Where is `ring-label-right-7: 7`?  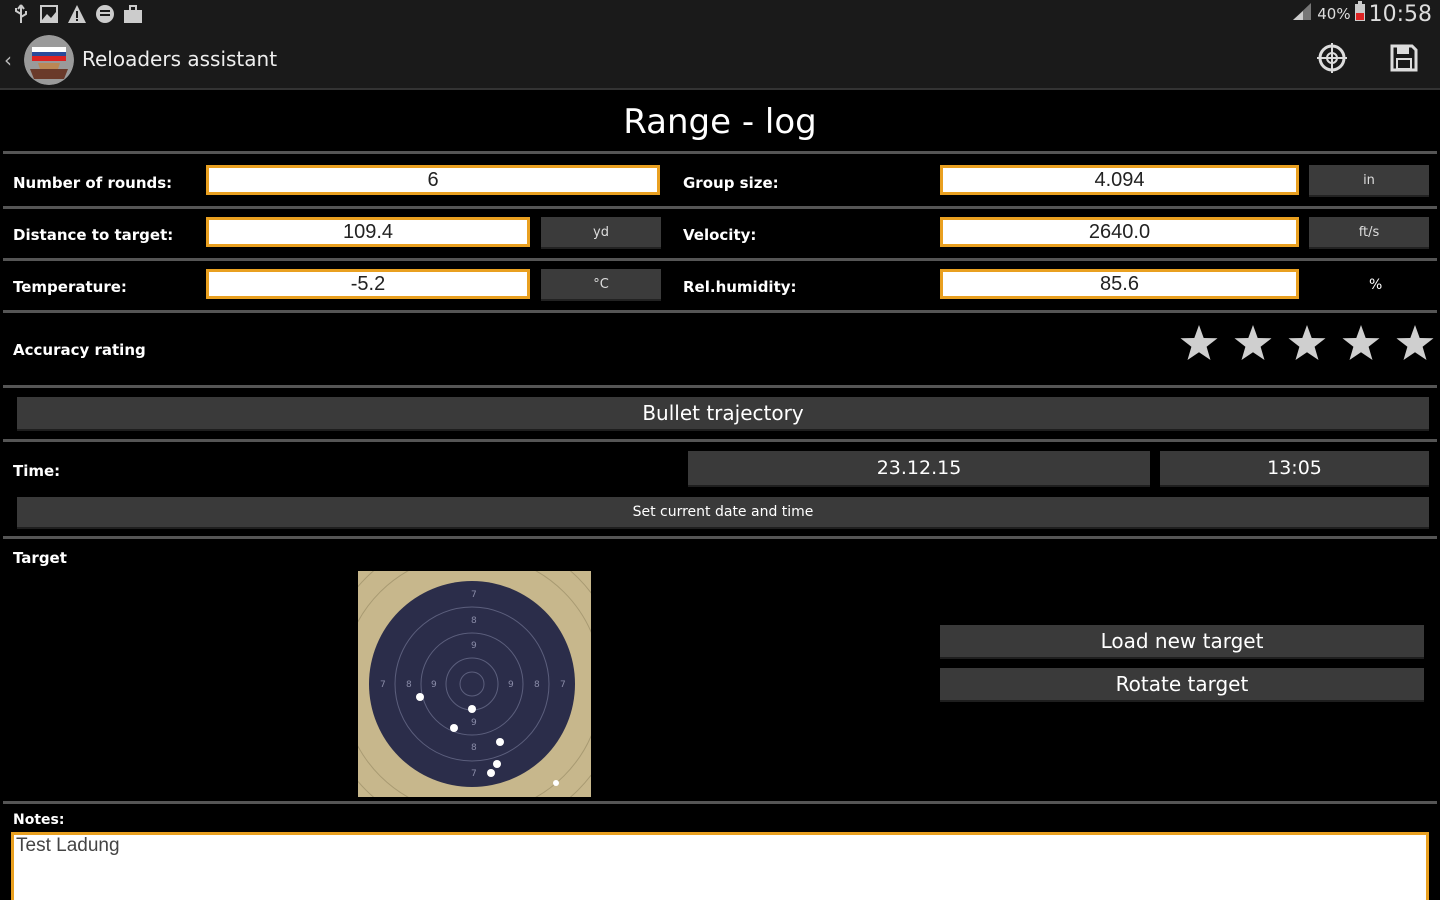 ring-label-right-7: 7 is located at coordinates (563, 685).